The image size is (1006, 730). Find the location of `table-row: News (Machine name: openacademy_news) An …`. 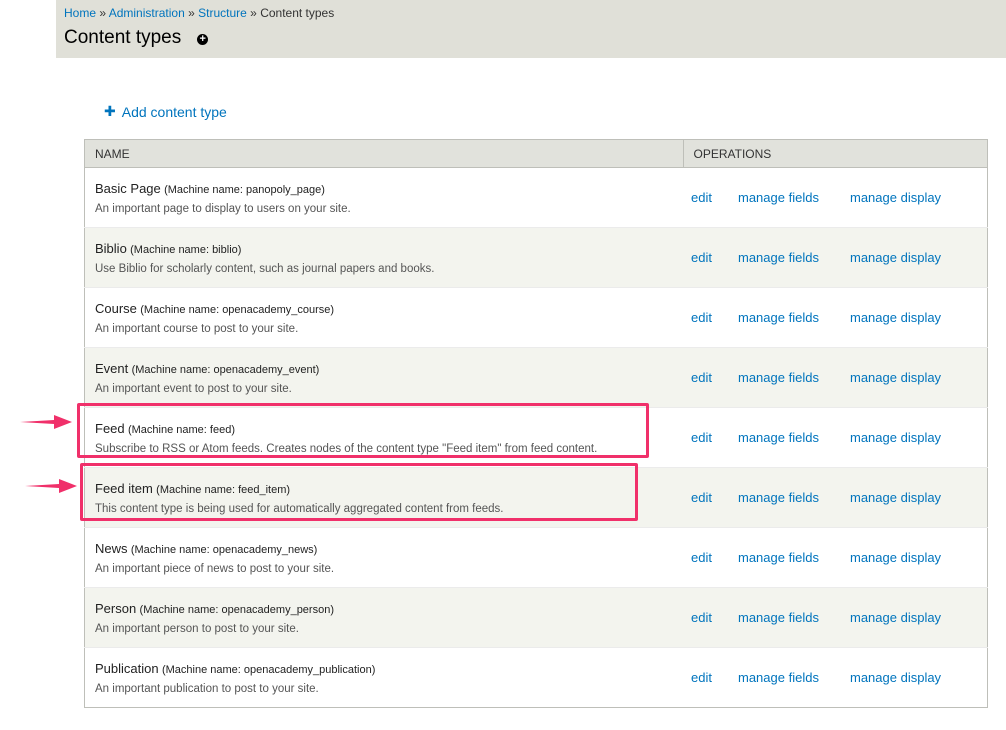

table-row: News (Machine name: openacademy_news) An … is located at coordinates (536, 557).